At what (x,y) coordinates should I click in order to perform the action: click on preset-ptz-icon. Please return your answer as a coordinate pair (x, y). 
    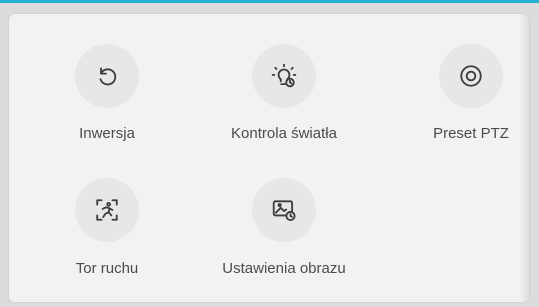
    Looking at the image, I should click on (471, 76).